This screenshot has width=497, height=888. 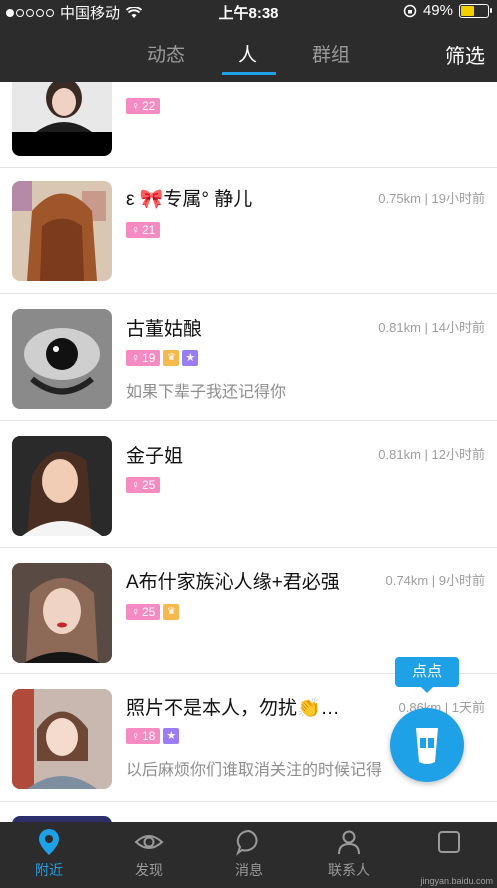 I want to click on signature: 以后麻烦你们谁取消关注的时候记得, so click(x=254, y=770).